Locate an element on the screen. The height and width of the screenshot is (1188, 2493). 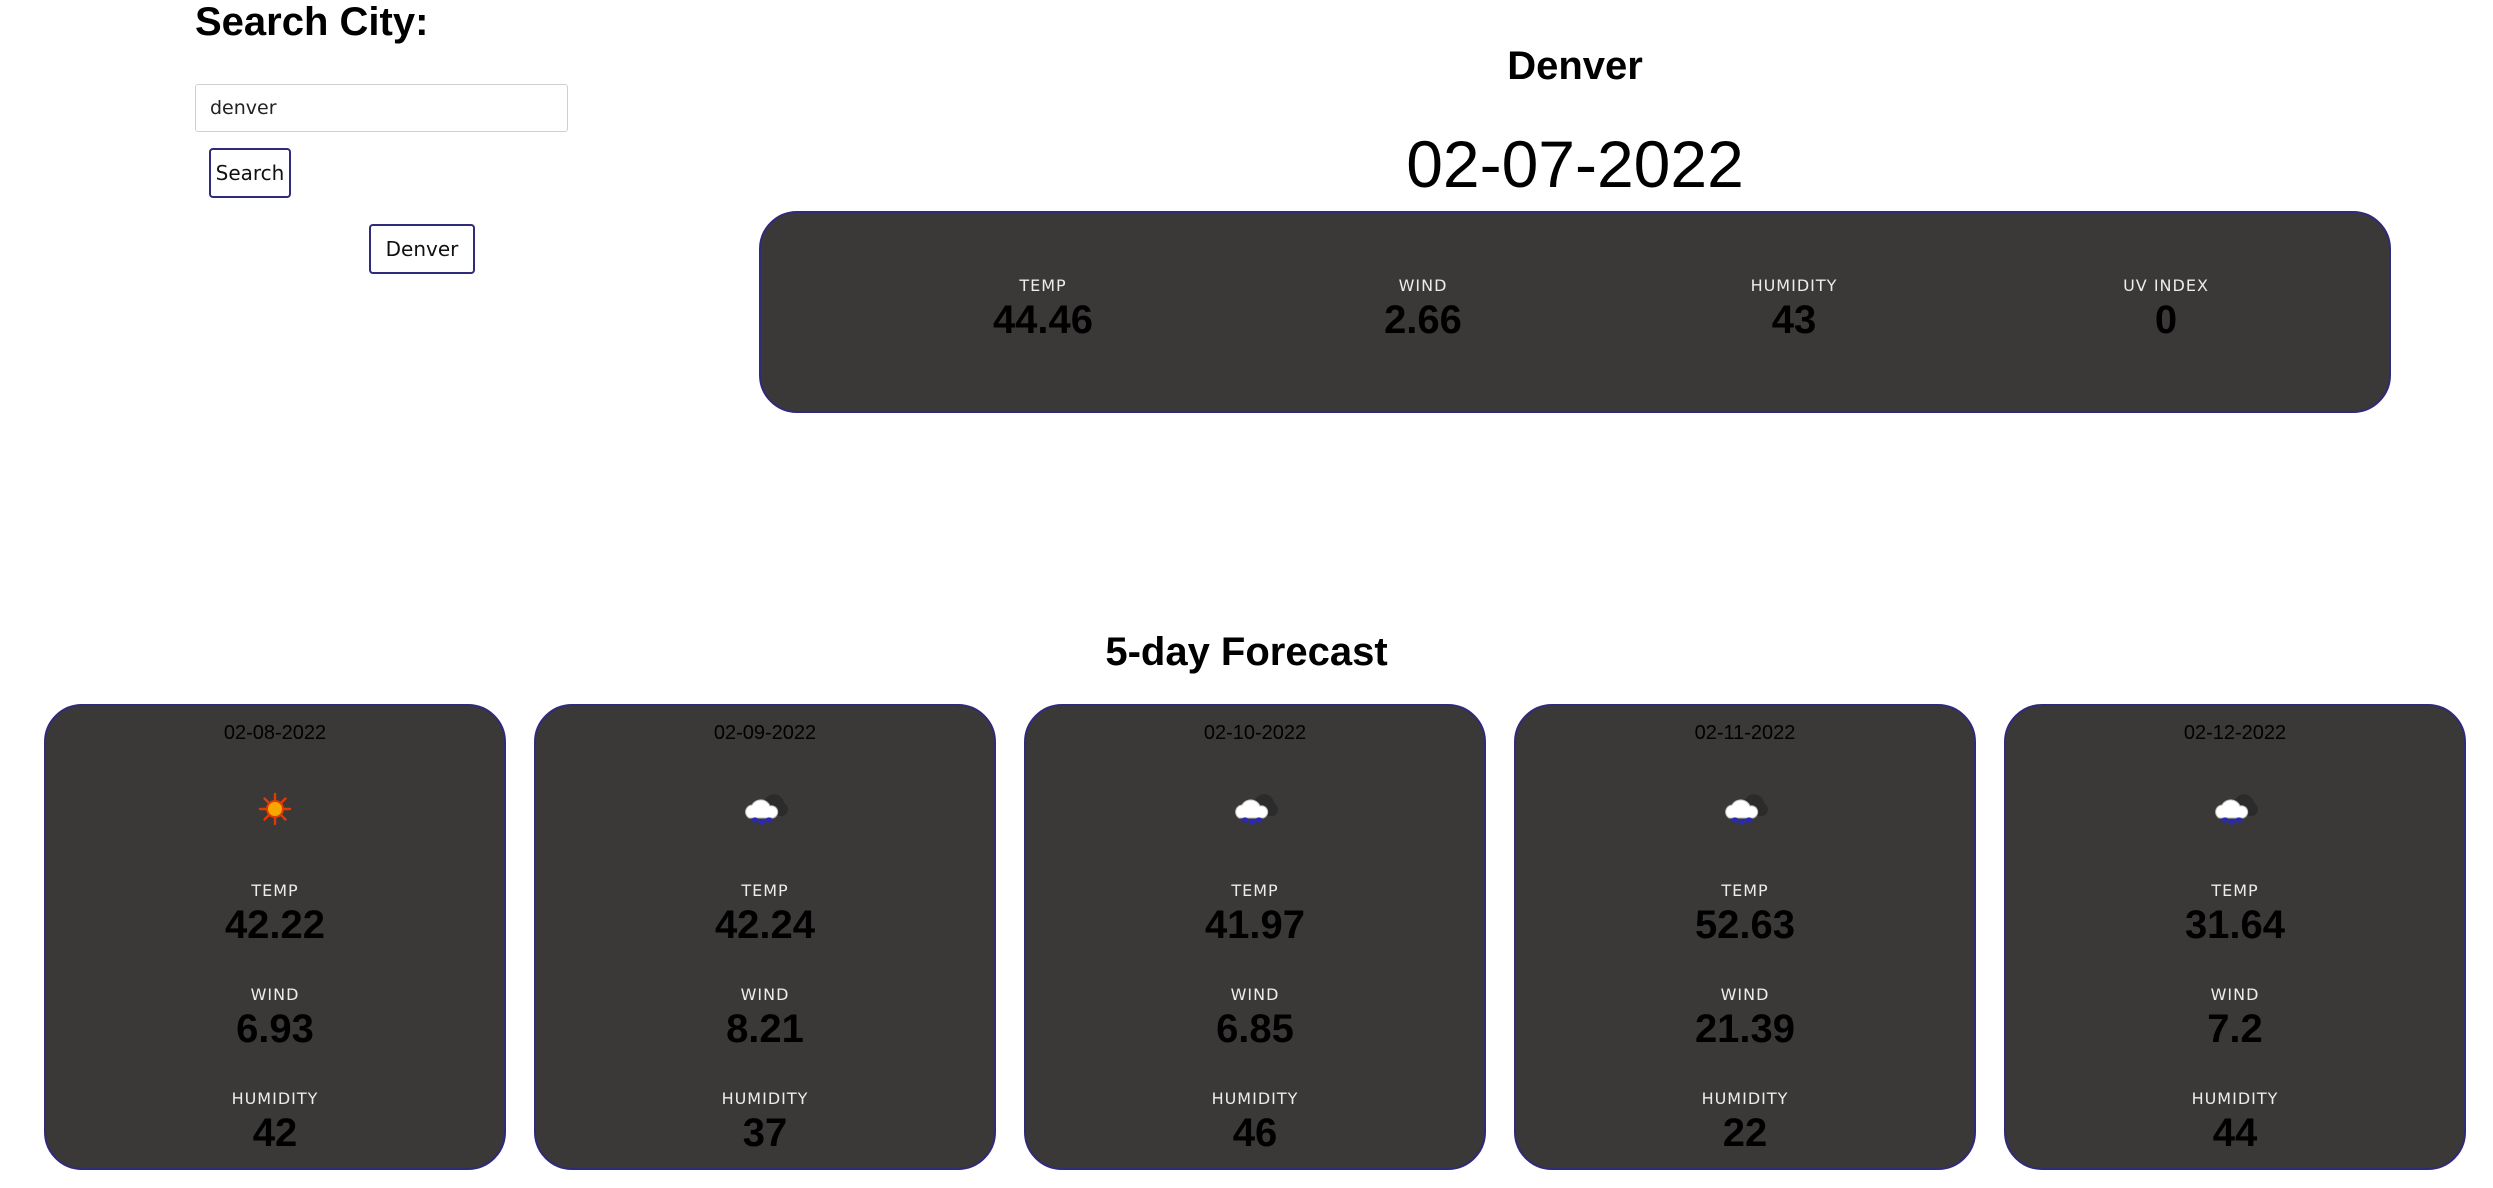
current-uv-value: 0 is located at coordinates (2166, 320).